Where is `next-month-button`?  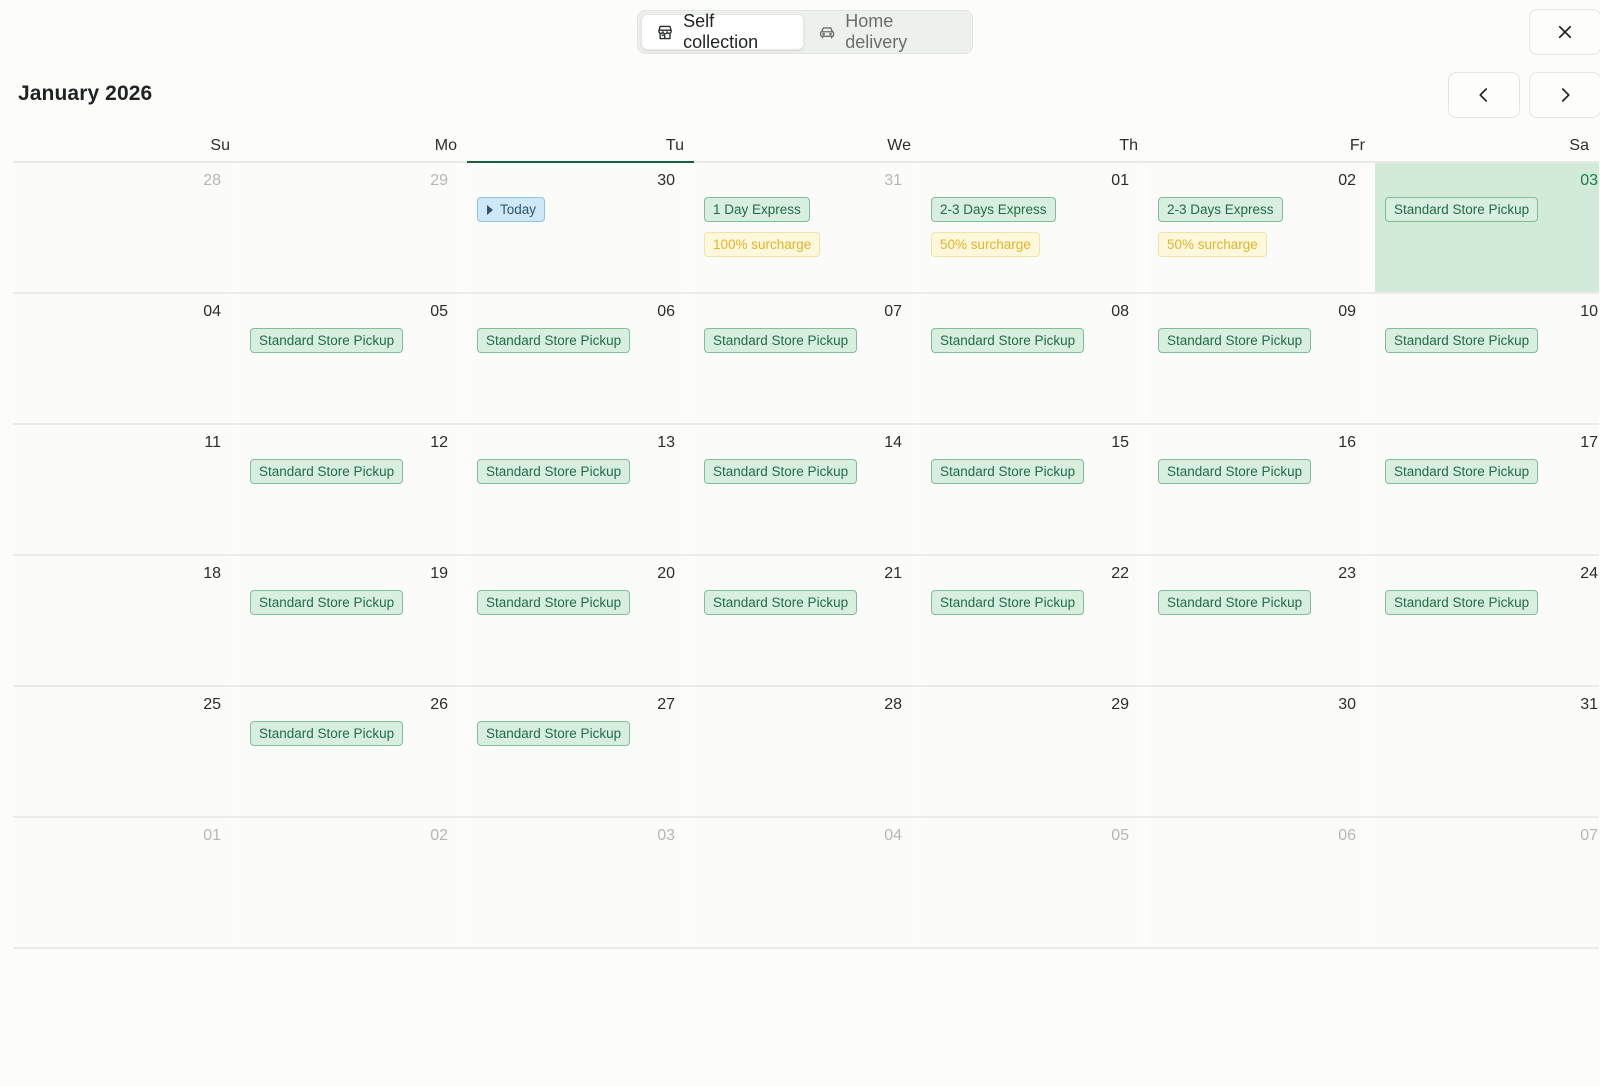
next-month-button is located at coordinates (1564, 95).